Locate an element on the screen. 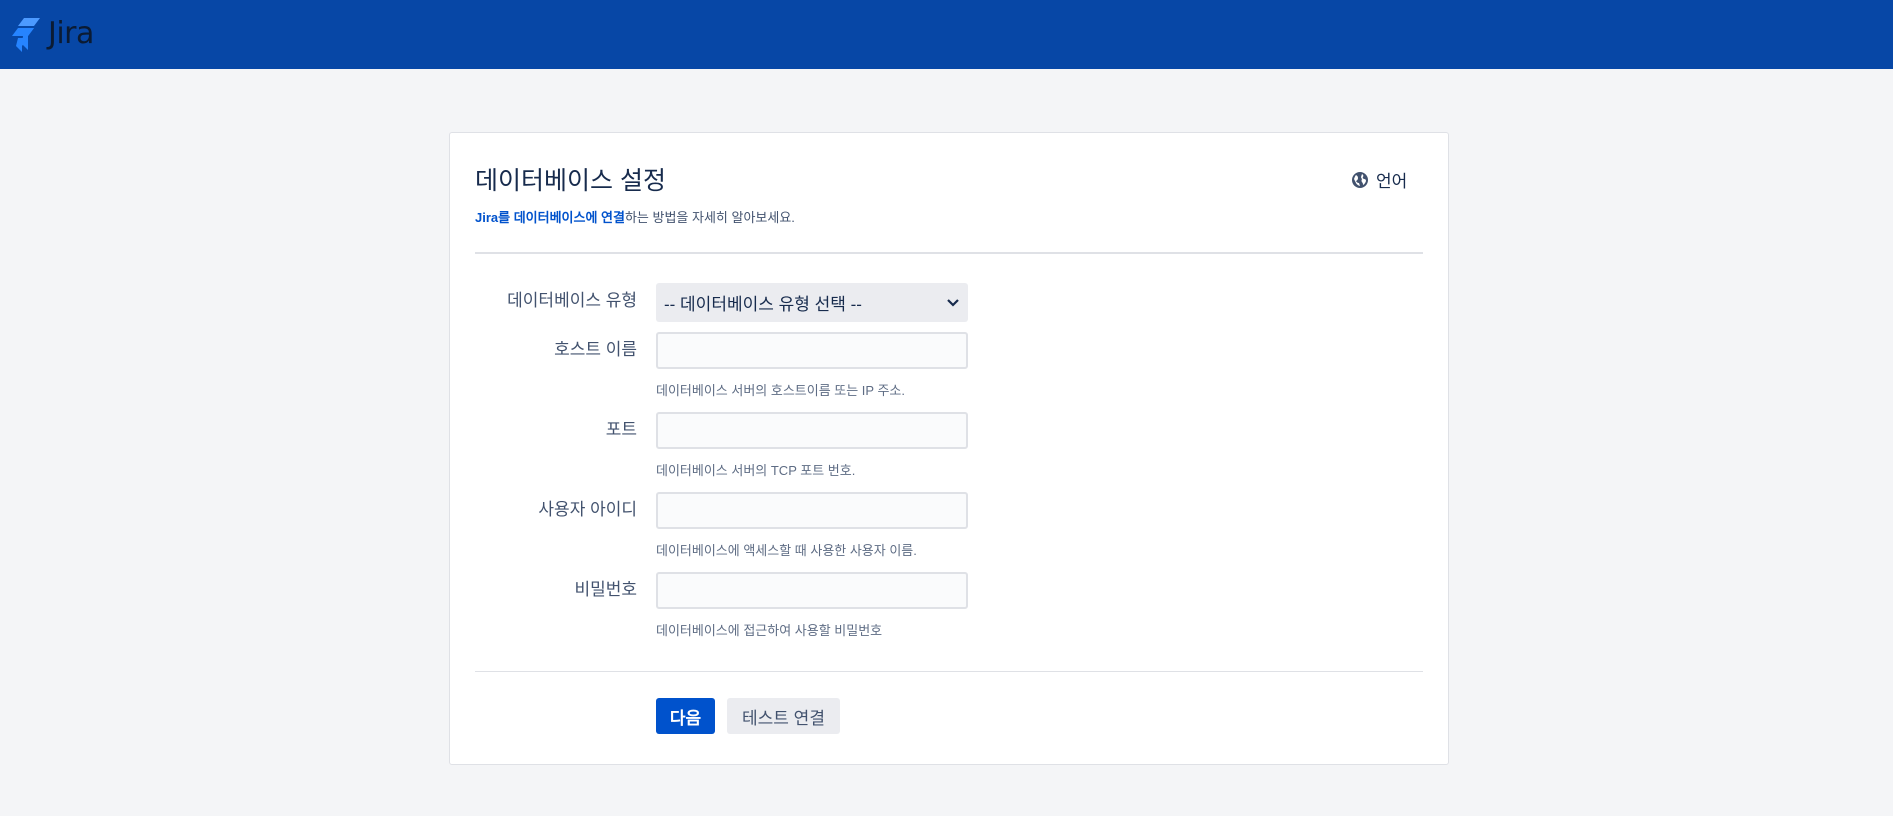 The height and width of the screenshot is (816, 1893). db-type-select: -- 데이터베이스 유형 선택 -- is located at coordinates (812, 302).